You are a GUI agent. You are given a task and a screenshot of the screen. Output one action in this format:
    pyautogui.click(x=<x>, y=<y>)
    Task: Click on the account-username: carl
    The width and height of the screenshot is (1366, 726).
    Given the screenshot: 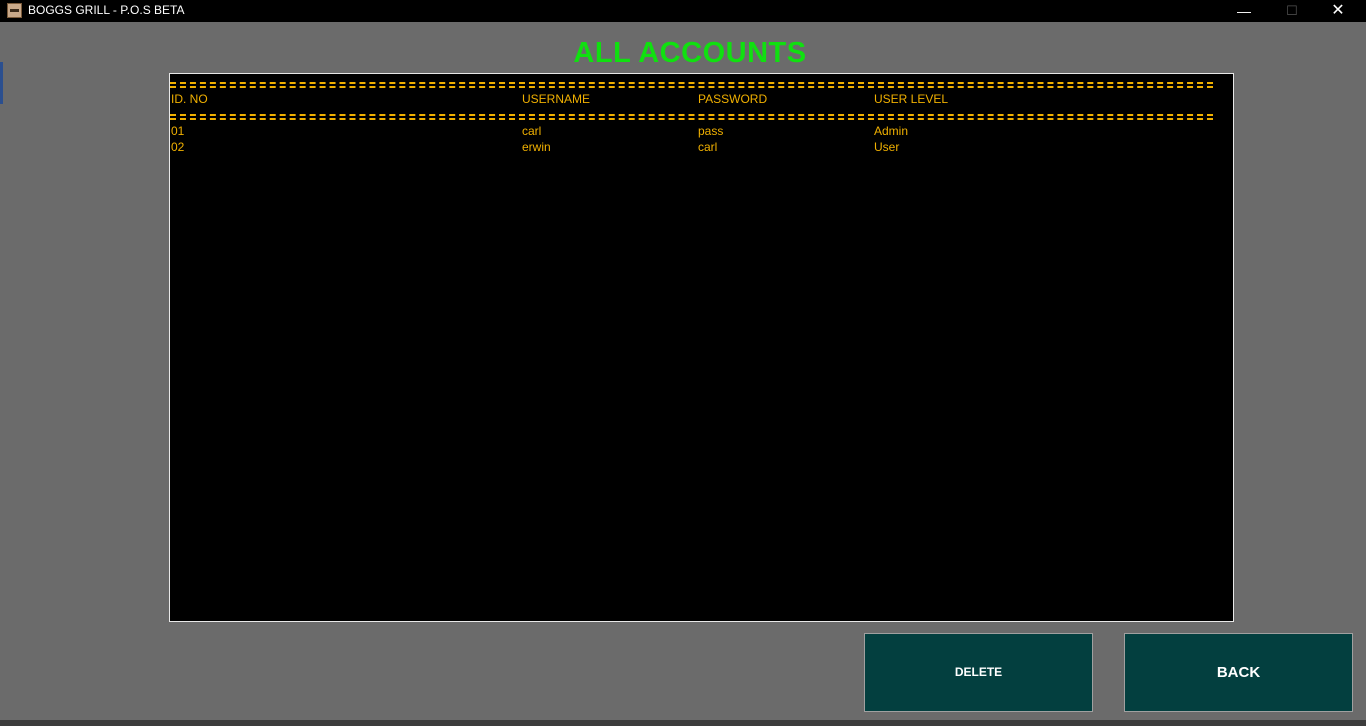 What is the action you would take?
    pyautogui.click(x=532, y=131)
    